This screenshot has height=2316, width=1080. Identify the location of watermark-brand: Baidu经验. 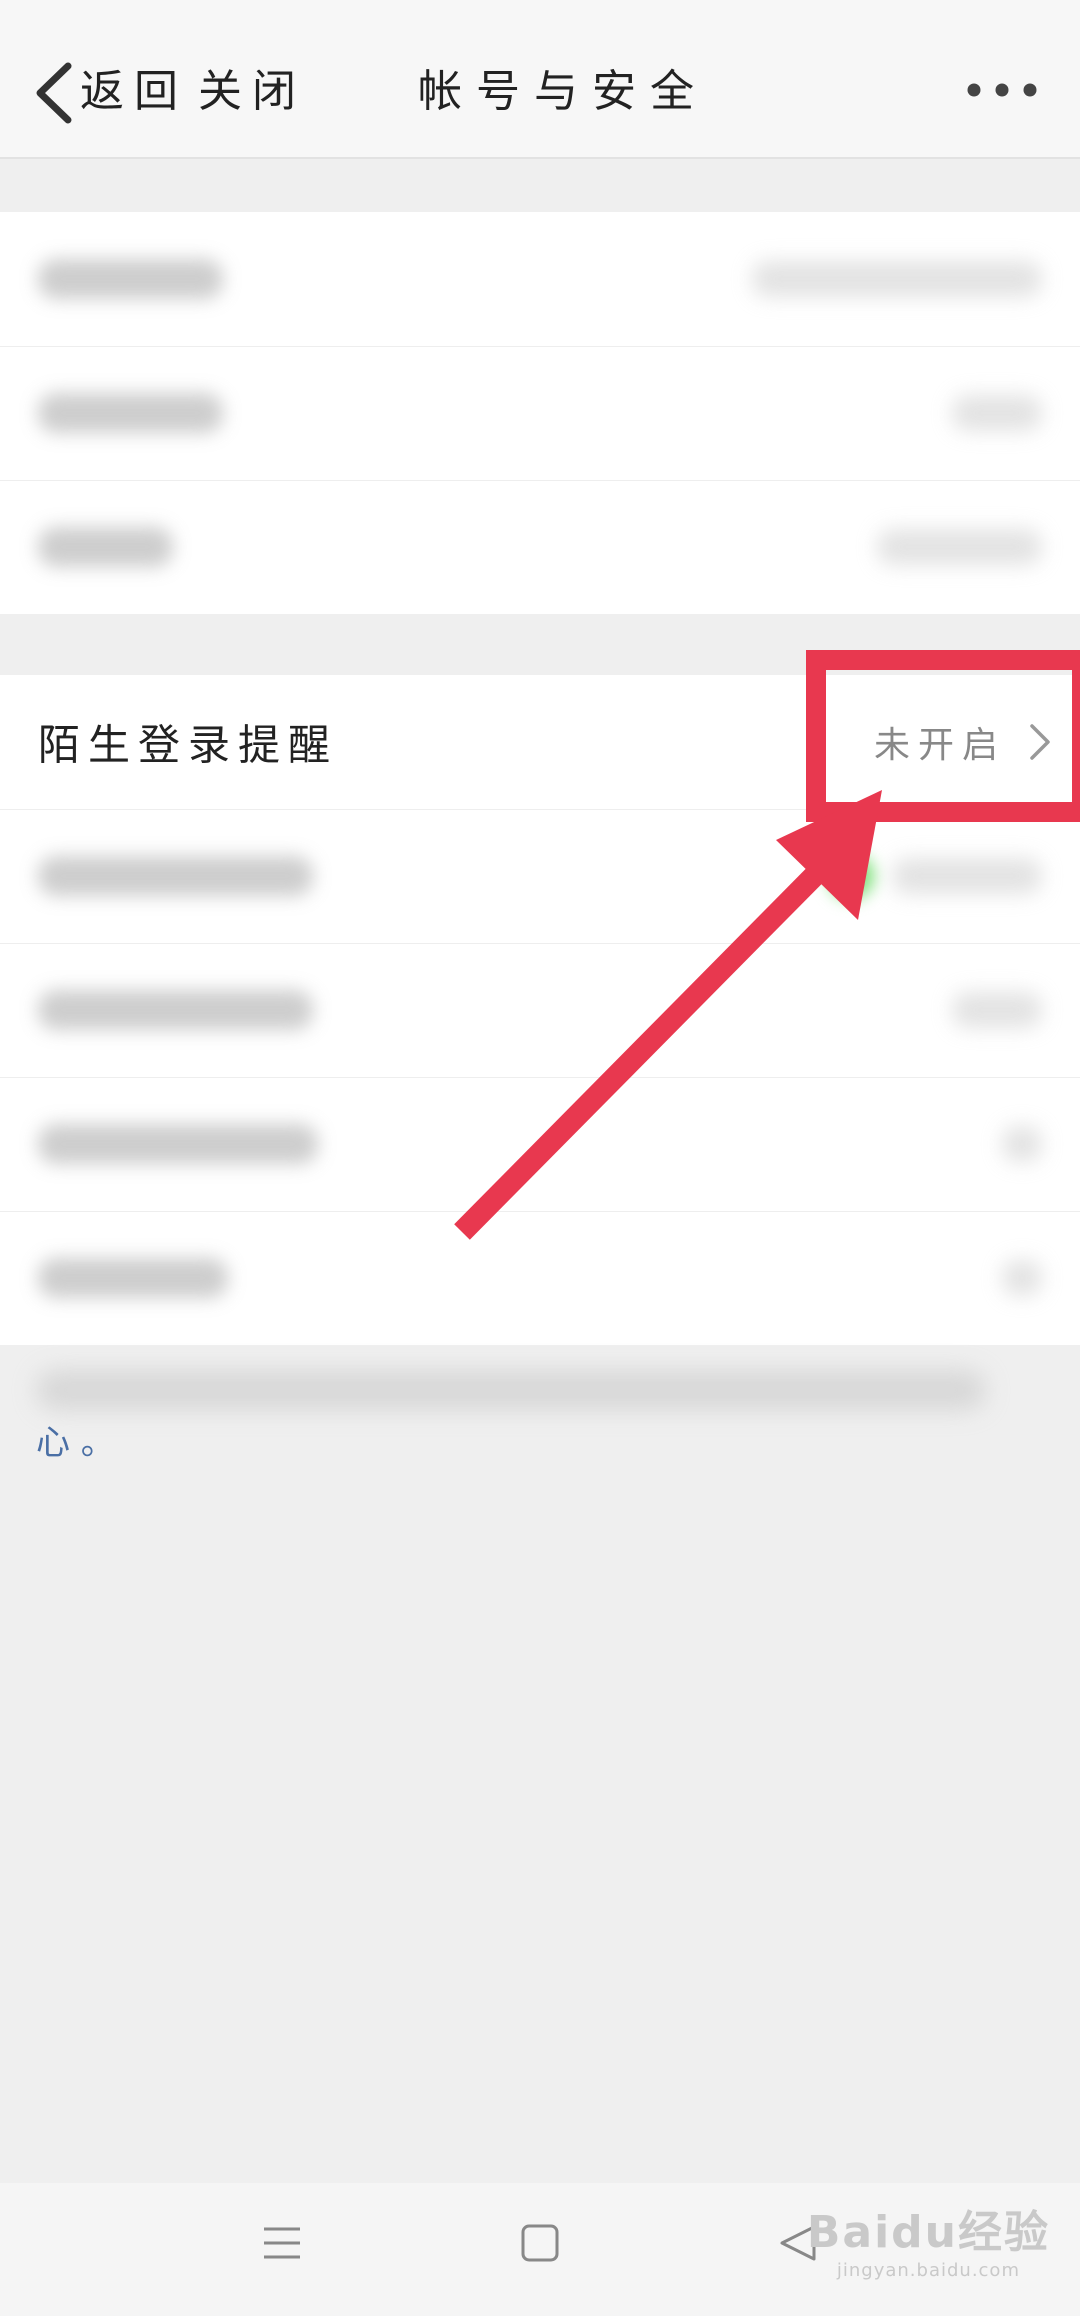
(928, 2232).